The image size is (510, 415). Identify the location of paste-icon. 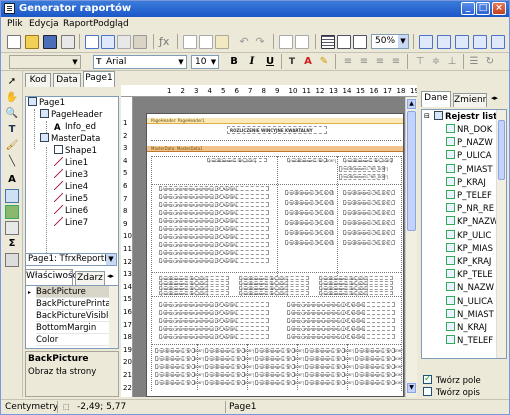
(222, 42).